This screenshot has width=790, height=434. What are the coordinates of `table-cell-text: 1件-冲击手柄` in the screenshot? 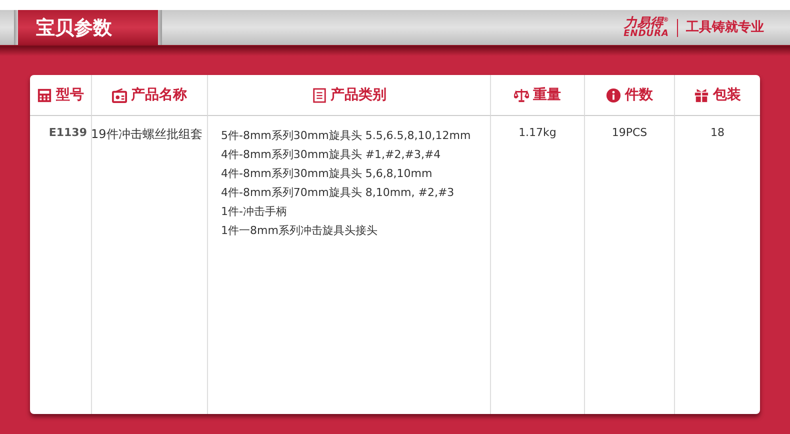 It's located at (254, 212).